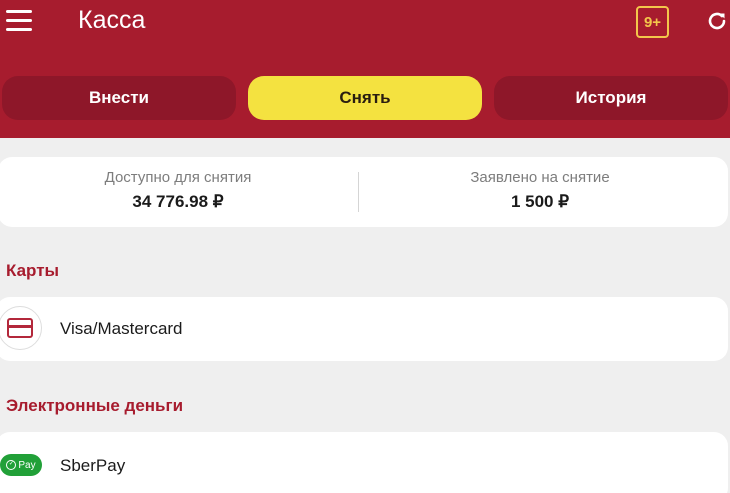  I want to click on available-label: Доступно для снятия, so click(178, 177).